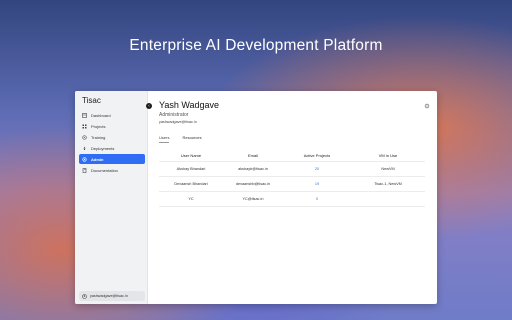  What do you see at coordinates (112, 115) in the screenshot?
I see `sidebar-item-dashboard: Dashboard` at bounding box center [112, 115].